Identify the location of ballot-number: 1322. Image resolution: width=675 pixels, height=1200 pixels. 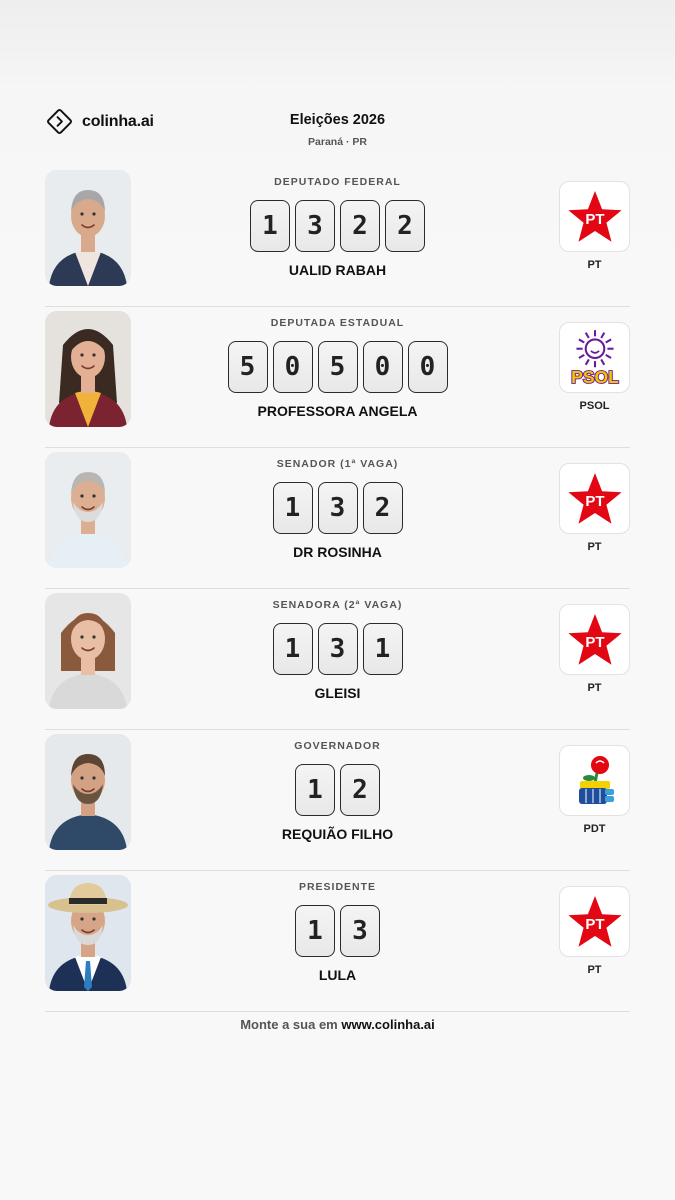
(337, 226).